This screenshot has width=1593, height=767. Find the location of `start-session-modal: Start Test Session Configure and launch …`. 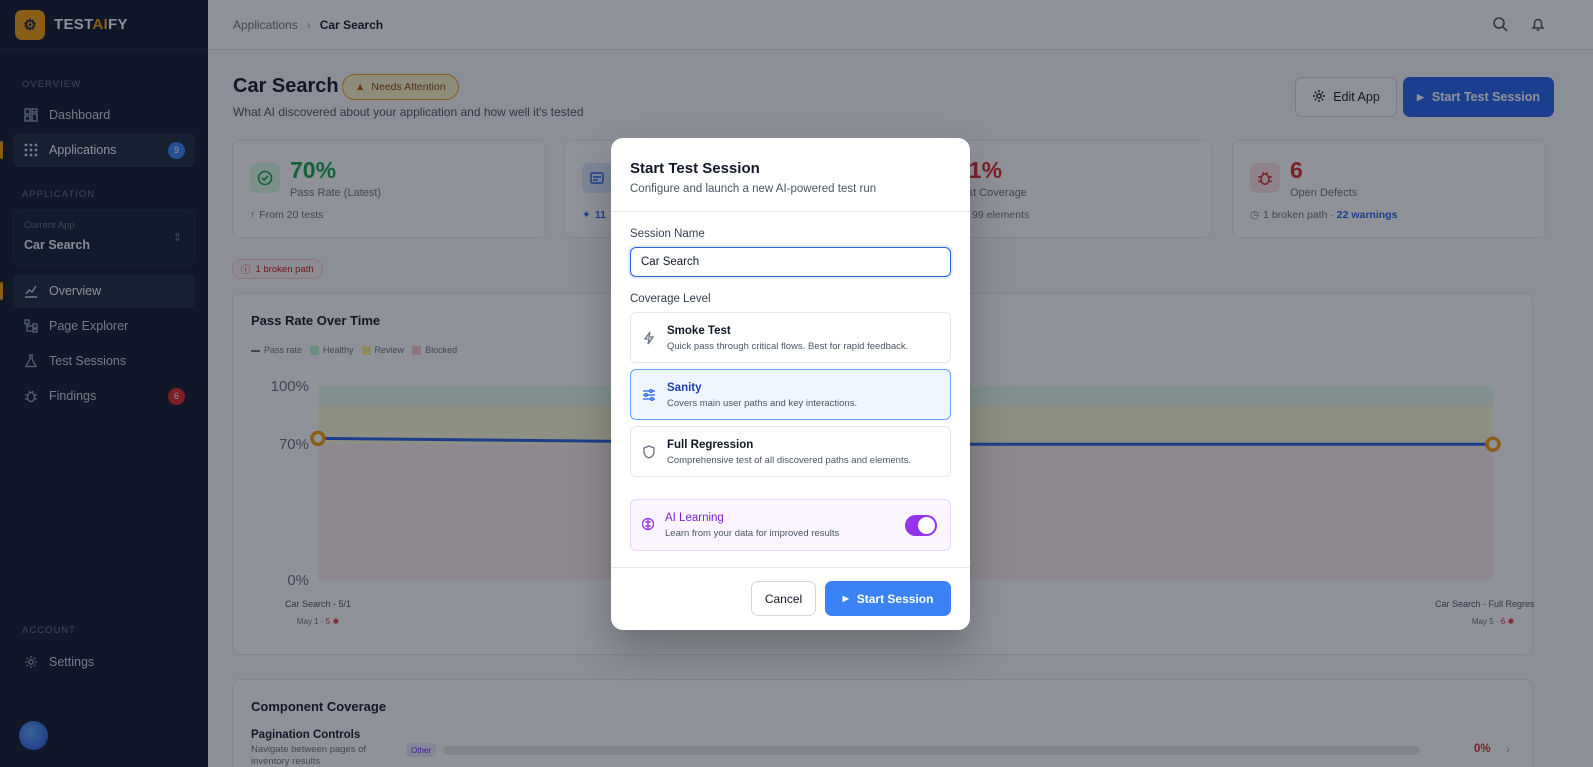

start-session-modal: Start Test Session Configure and launch … is located at coordinates (790, 384).